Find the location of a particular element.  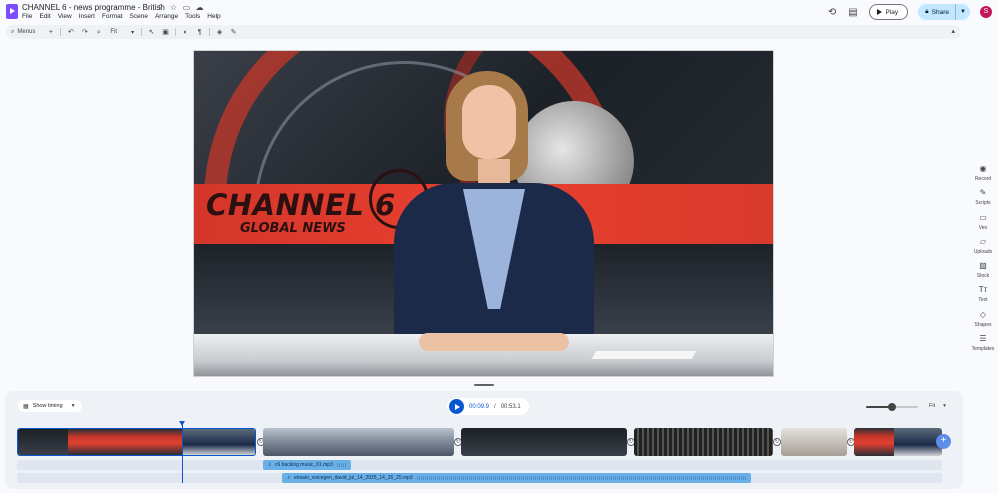

sidebar-item-templates: ☰ Templates is located at coordinates (983, 346).